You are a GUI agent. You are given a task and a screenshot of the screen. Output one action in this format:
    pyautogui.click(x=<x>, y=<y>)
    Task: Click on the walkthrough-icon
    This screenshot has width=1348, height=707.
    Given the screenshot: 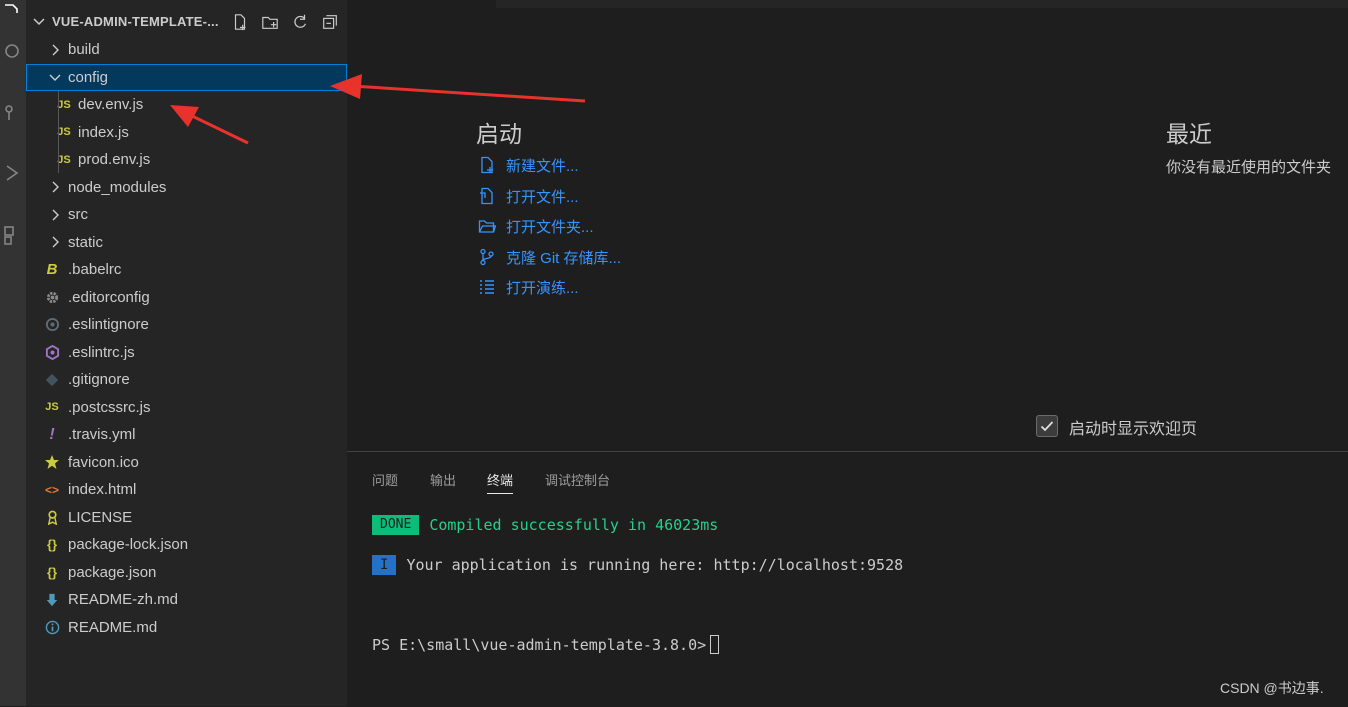 What is the action you would take?
    pyautogui.click(x=487, y=287)
    